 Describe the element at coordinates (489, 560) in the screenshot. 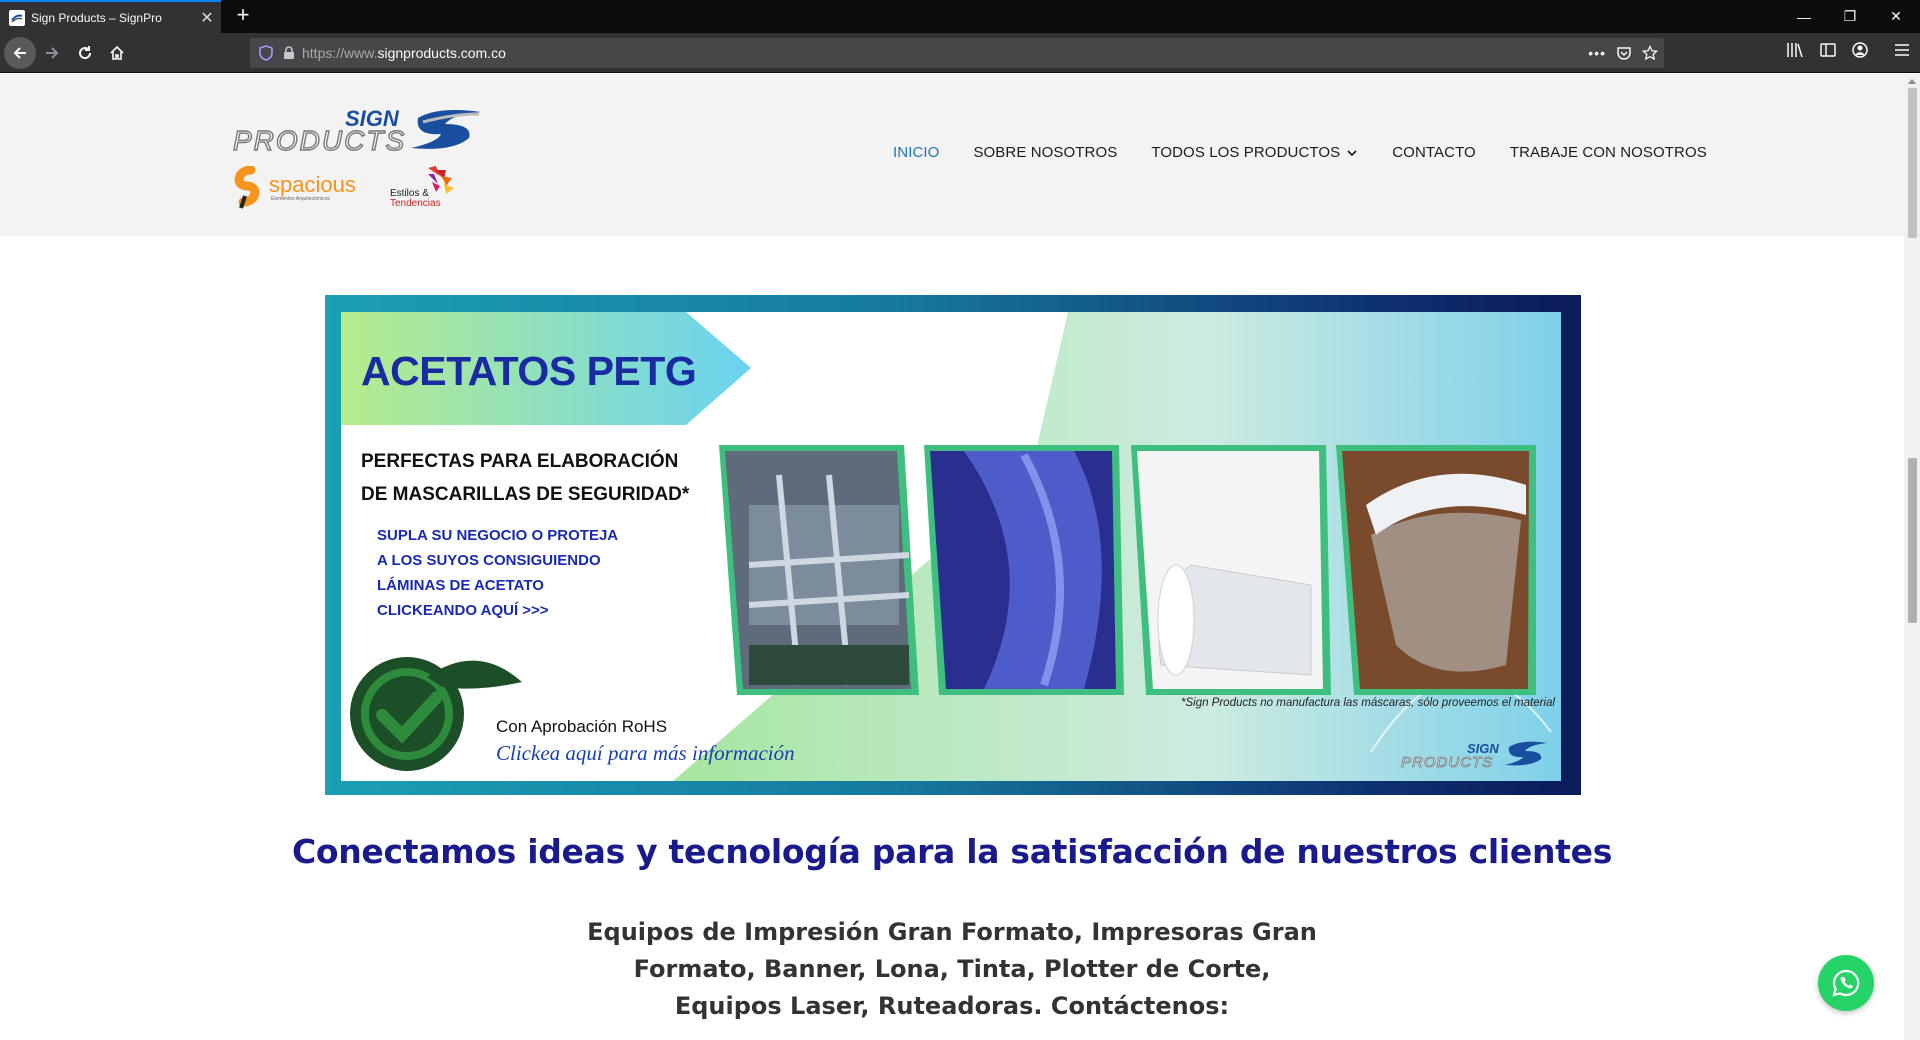

I see `banner-cta-line2: A LOS SUYOS CONSIGUIENDO` at that location.